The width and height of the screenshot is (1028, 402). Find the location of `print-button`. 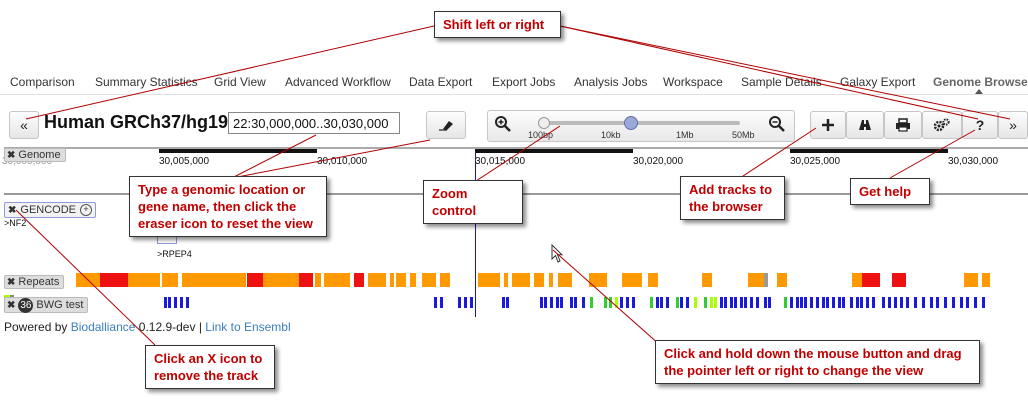

print-button is located at coordinates (903, 125).